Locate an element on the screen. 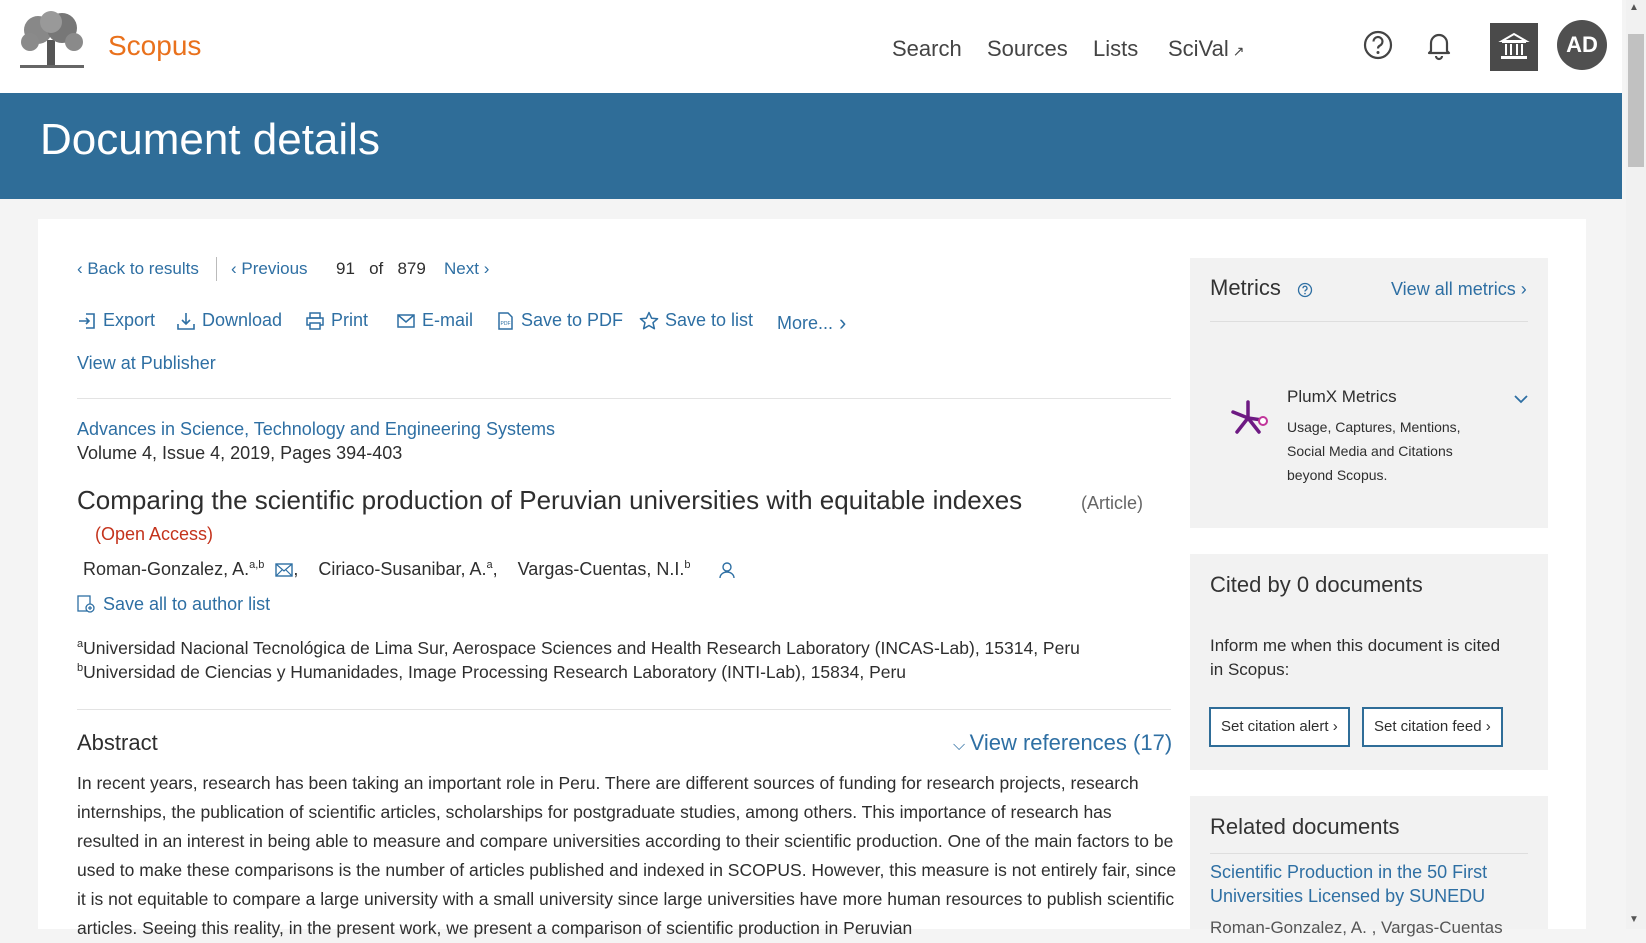 The height and width of the screenshot is (943, 1646). author-link: Vargas-Cuentas, N.I.b is located at coordinates (604, 569).